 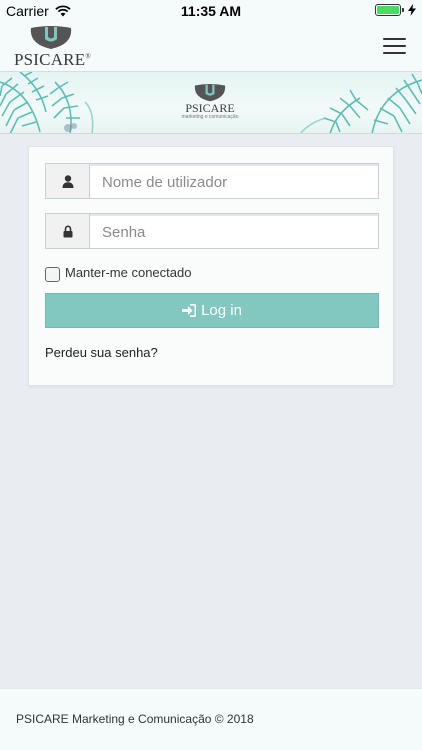 I want to click on remember-checkbox, so click(x=52, y=274).